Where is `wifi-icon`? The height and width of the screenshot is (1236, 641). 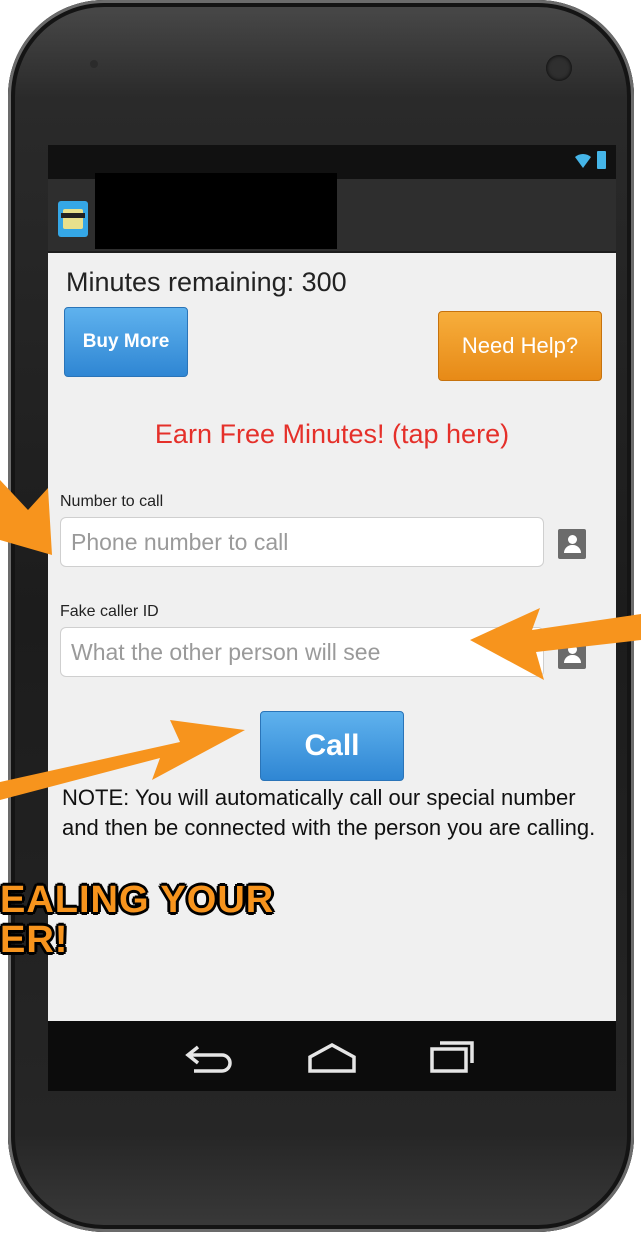 wifi-icon is located at coordinates (583, 160).